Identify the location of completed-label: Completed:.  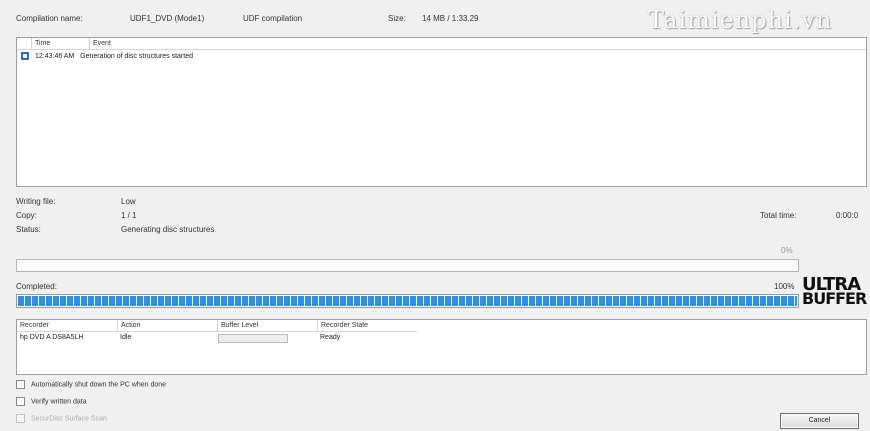
(36, 286).